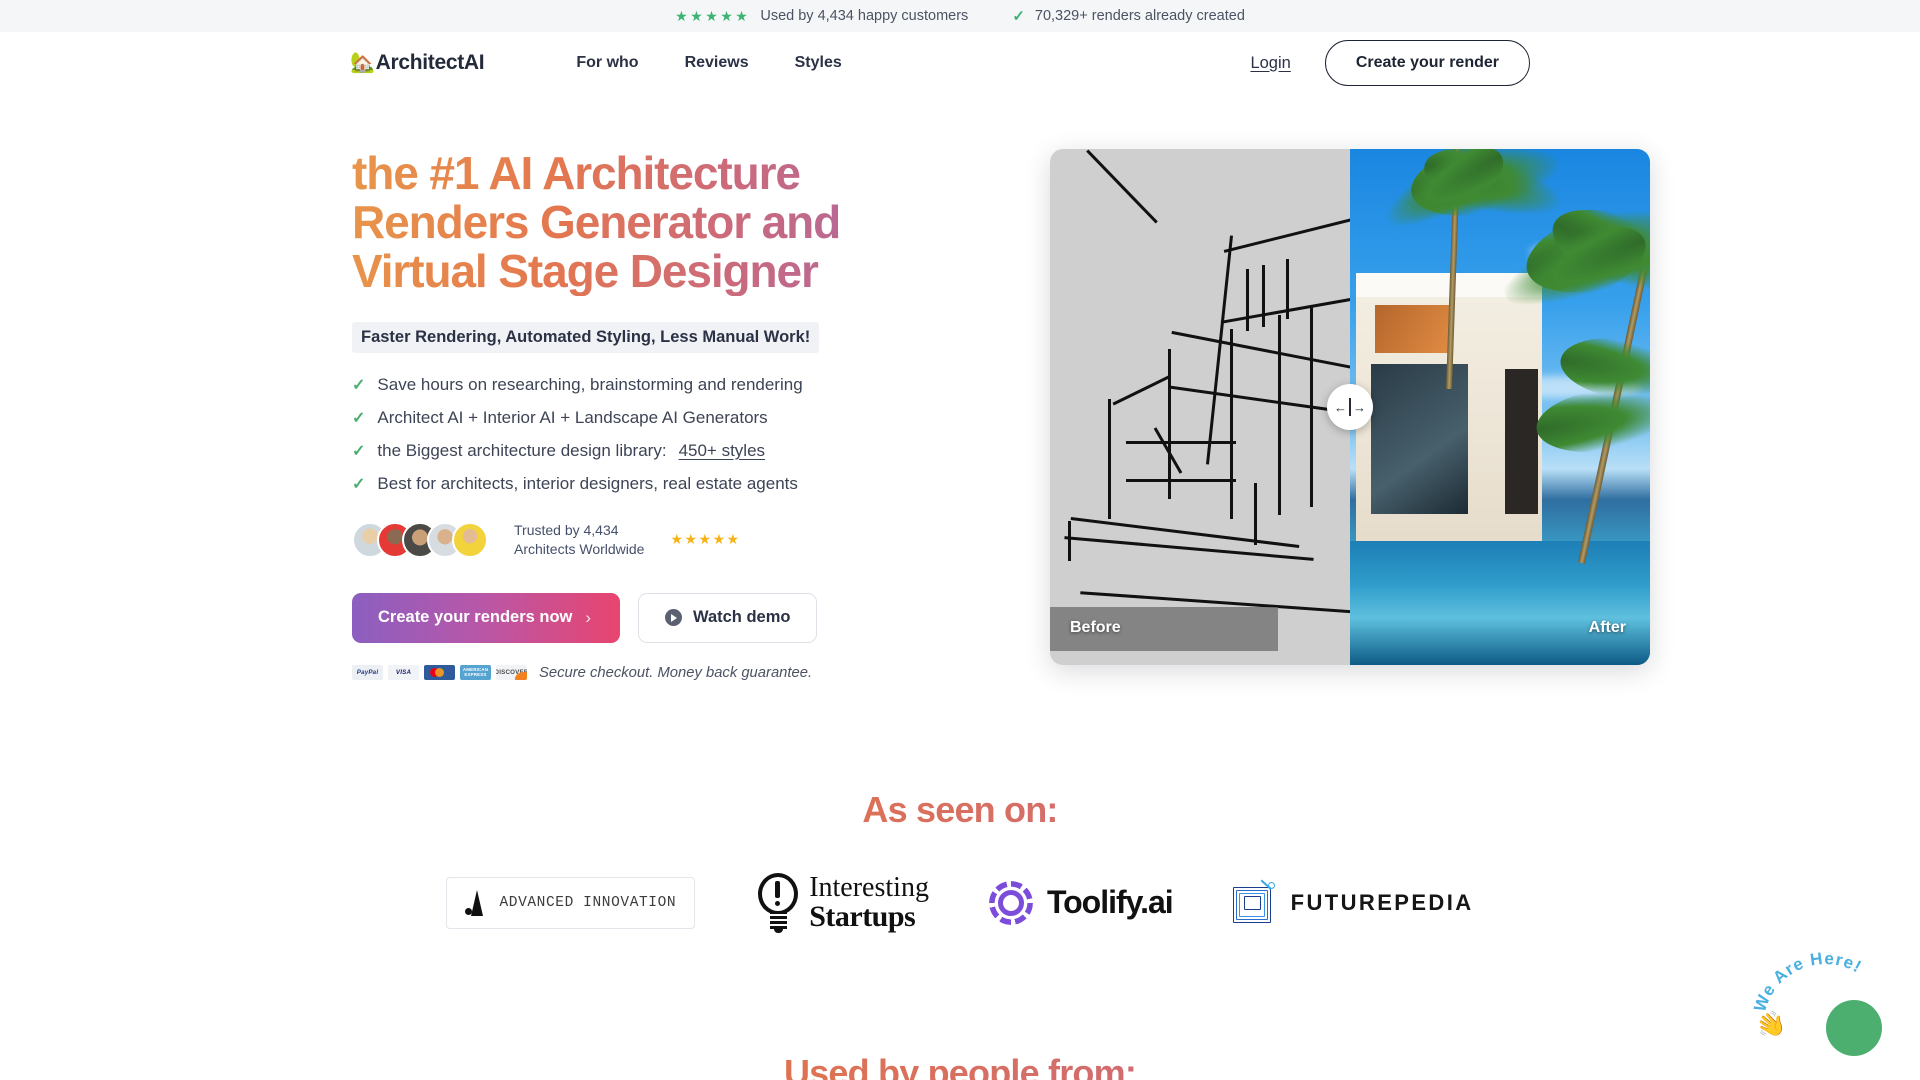 The height and width of the screenshot is (1080, 1920). What do you see at coordinates (960, 810) in the screenshot?
I see `as-seen-on-title: As seen on:` at bounding box center [960, 810].